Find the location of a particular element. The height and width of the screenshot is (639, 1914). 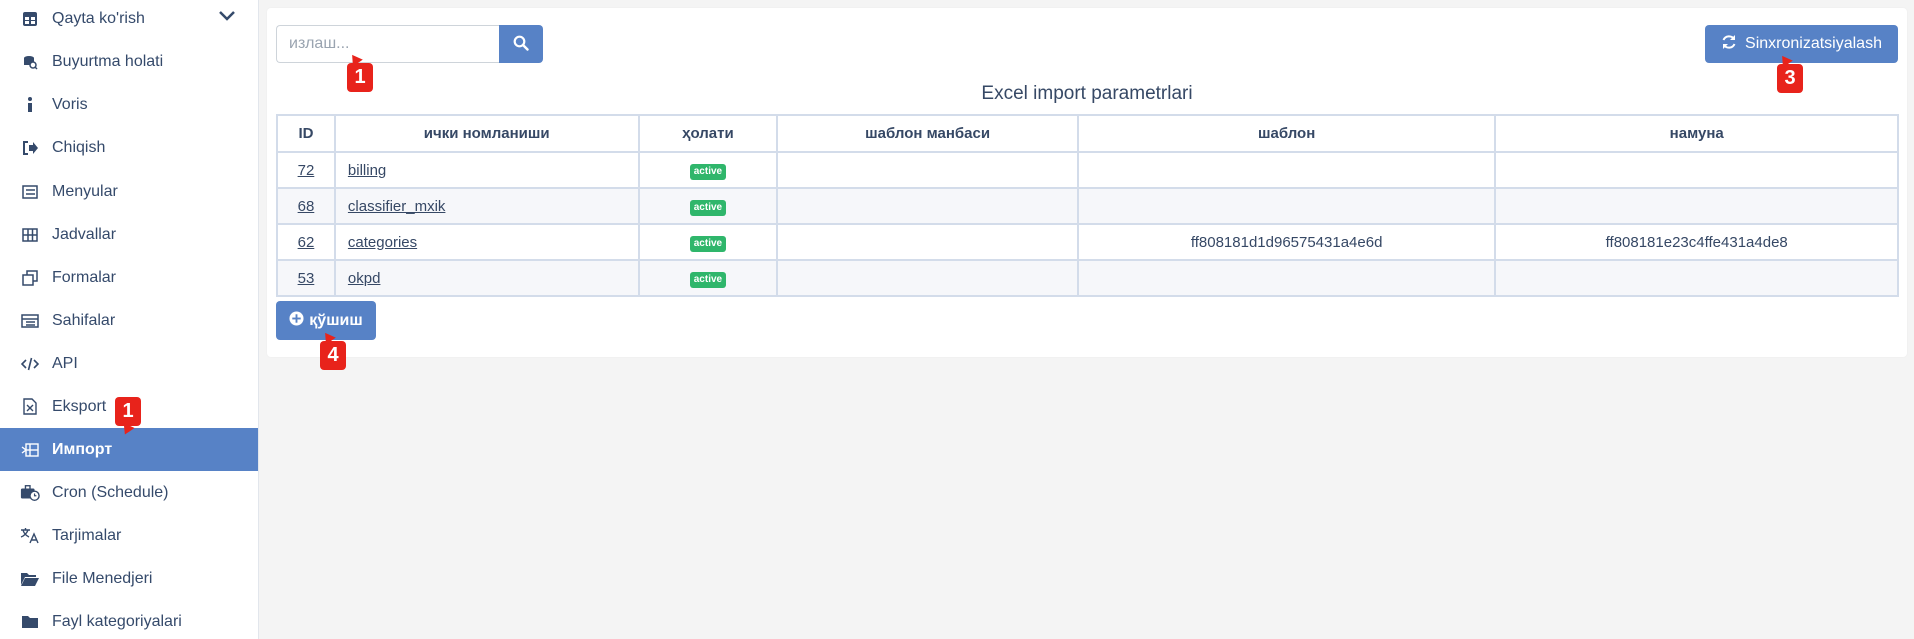

row-template: ff808181d1d96575431a4e6d is located at coordinates (1286, 242).